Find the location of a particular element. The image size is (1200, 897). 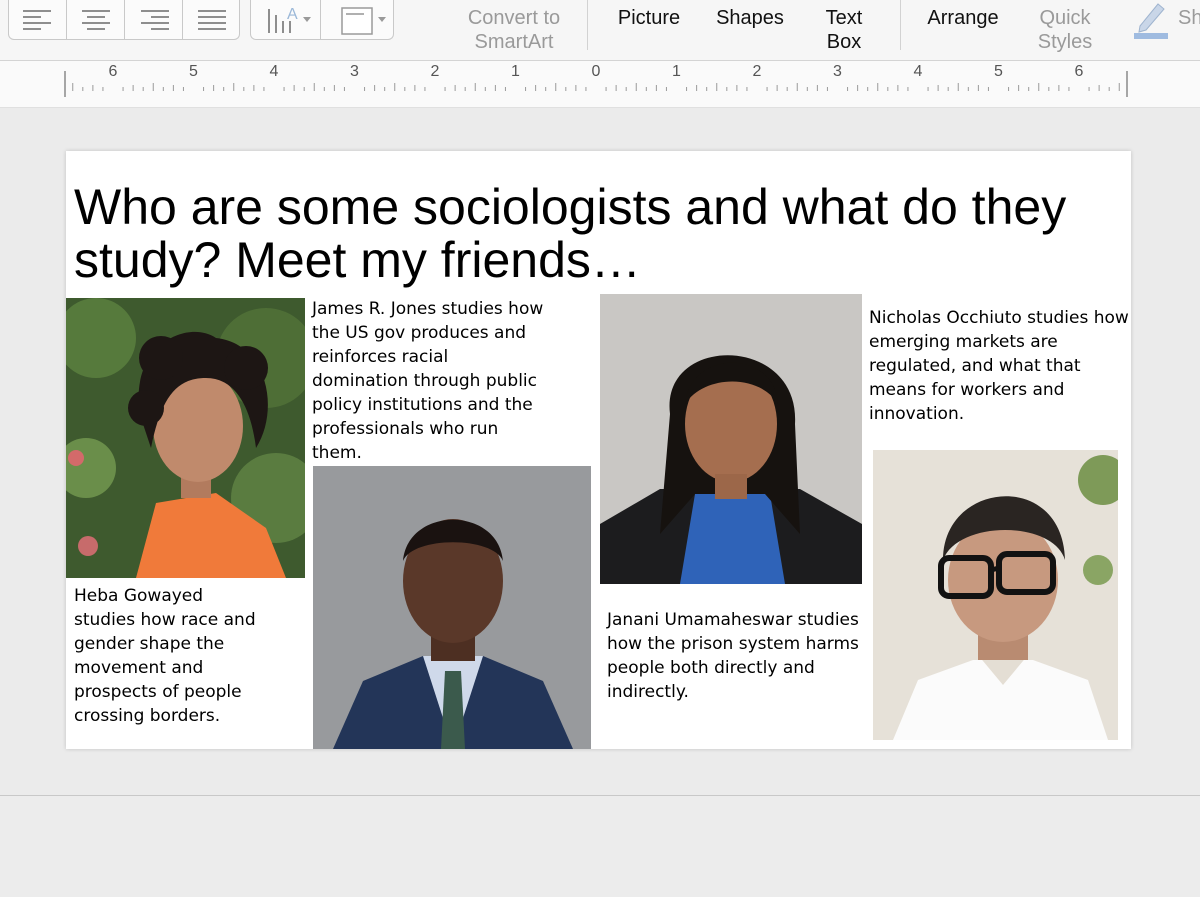

quick-styles-button: Quick Styles is located at coordinates (1065, 30).